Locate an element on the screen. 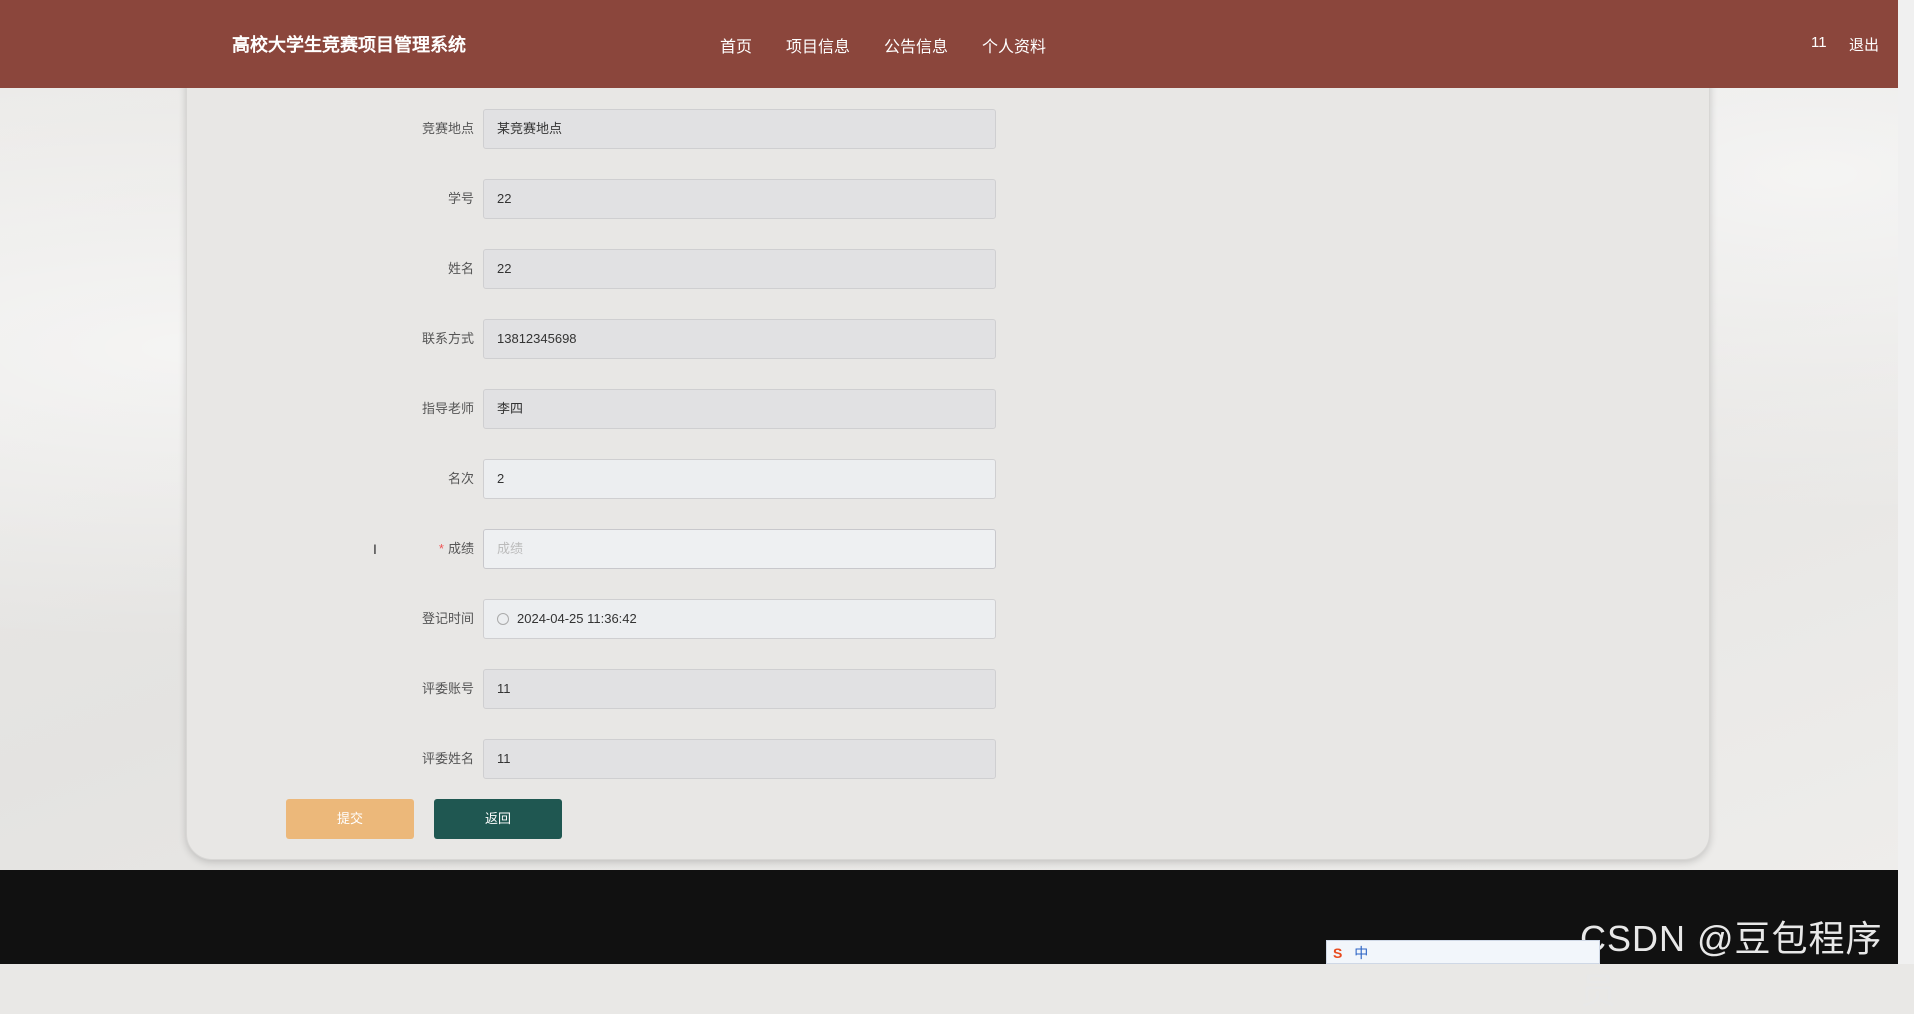 The height and width of the screenshot is (1014, 1914). required-mark: * is located at coordinates (441, 548).